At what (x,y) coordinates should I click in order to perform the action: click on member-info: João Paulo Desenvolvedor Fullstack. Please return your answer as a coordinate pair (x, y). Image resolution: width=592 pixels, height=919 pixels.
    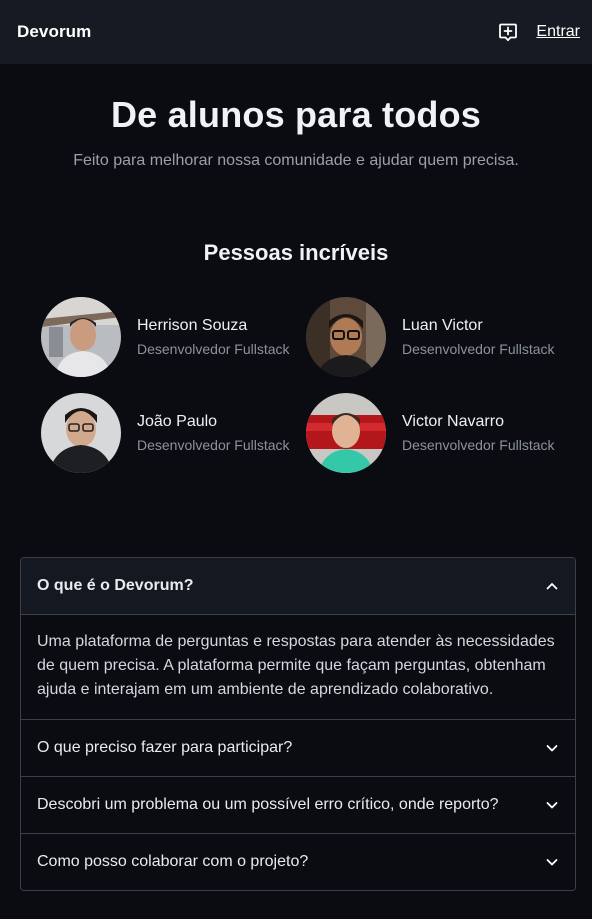
    Looking at the image, I should click on (213, 433).